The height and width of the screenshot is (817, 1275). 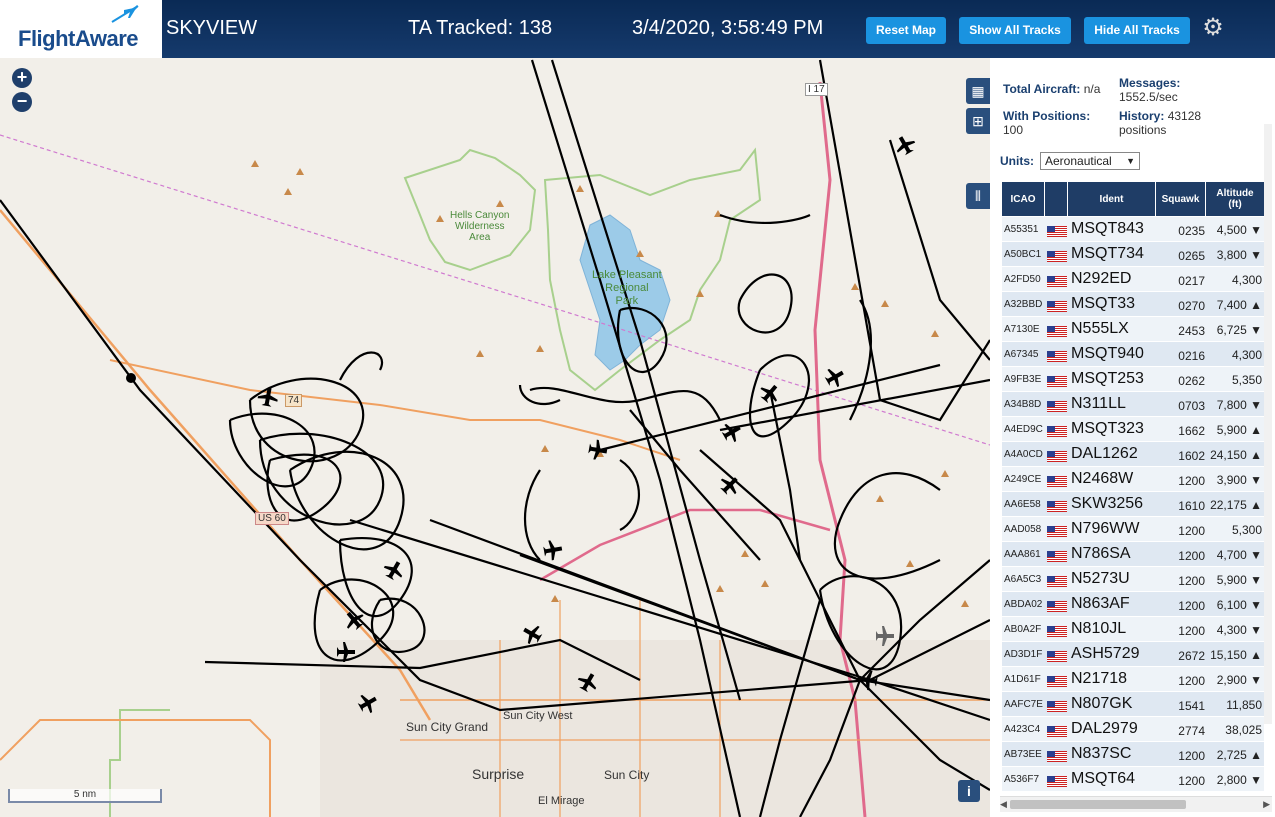 I want to click on col-ident-header: Ident, so click(x=1112, y=199).